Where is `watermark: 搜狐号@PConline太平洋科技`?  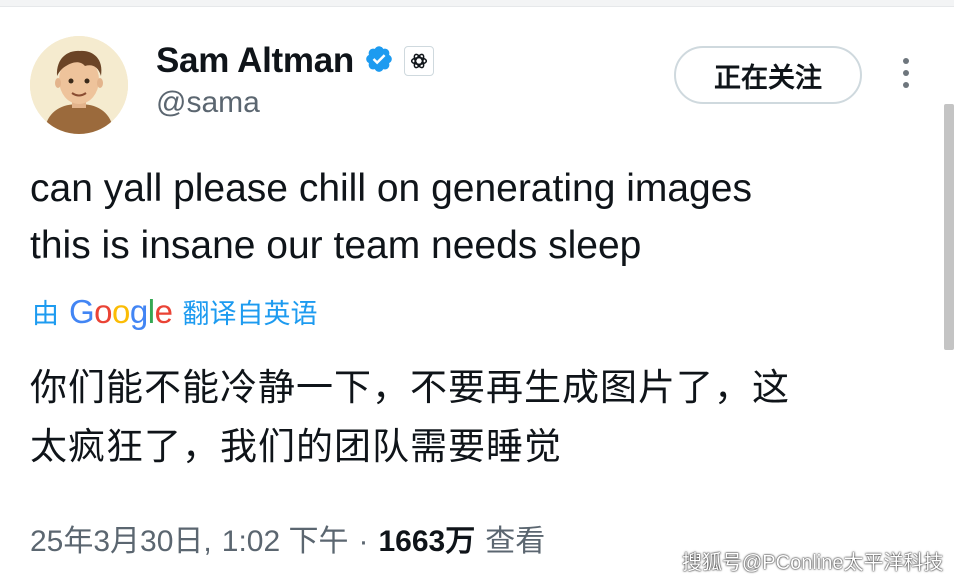
watermark: 搜狐号@PConline太平洋科技 is located at coordinates (813, 563).